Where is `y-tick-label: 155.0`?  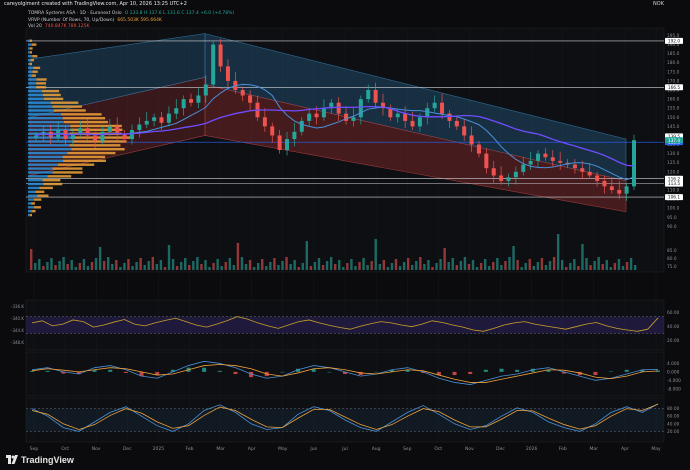
y-tick-label: 155.0 is located at coordinates (673, 109).